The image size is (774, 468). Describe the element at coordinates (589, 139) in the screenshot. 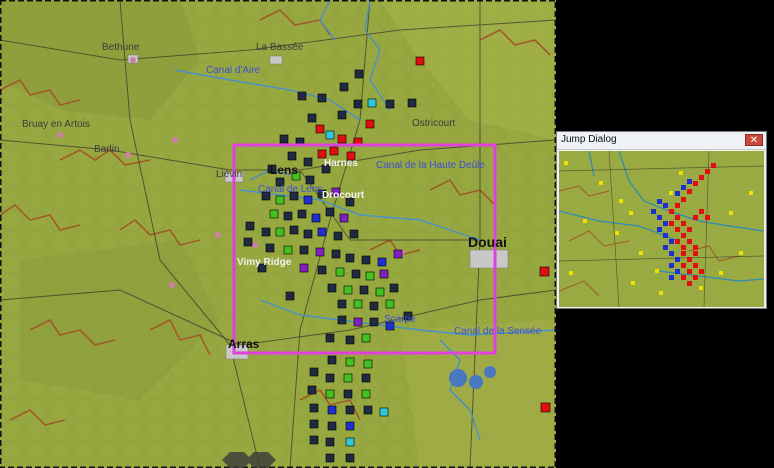

I see `dialog-title: Jump Dialog` at that location.